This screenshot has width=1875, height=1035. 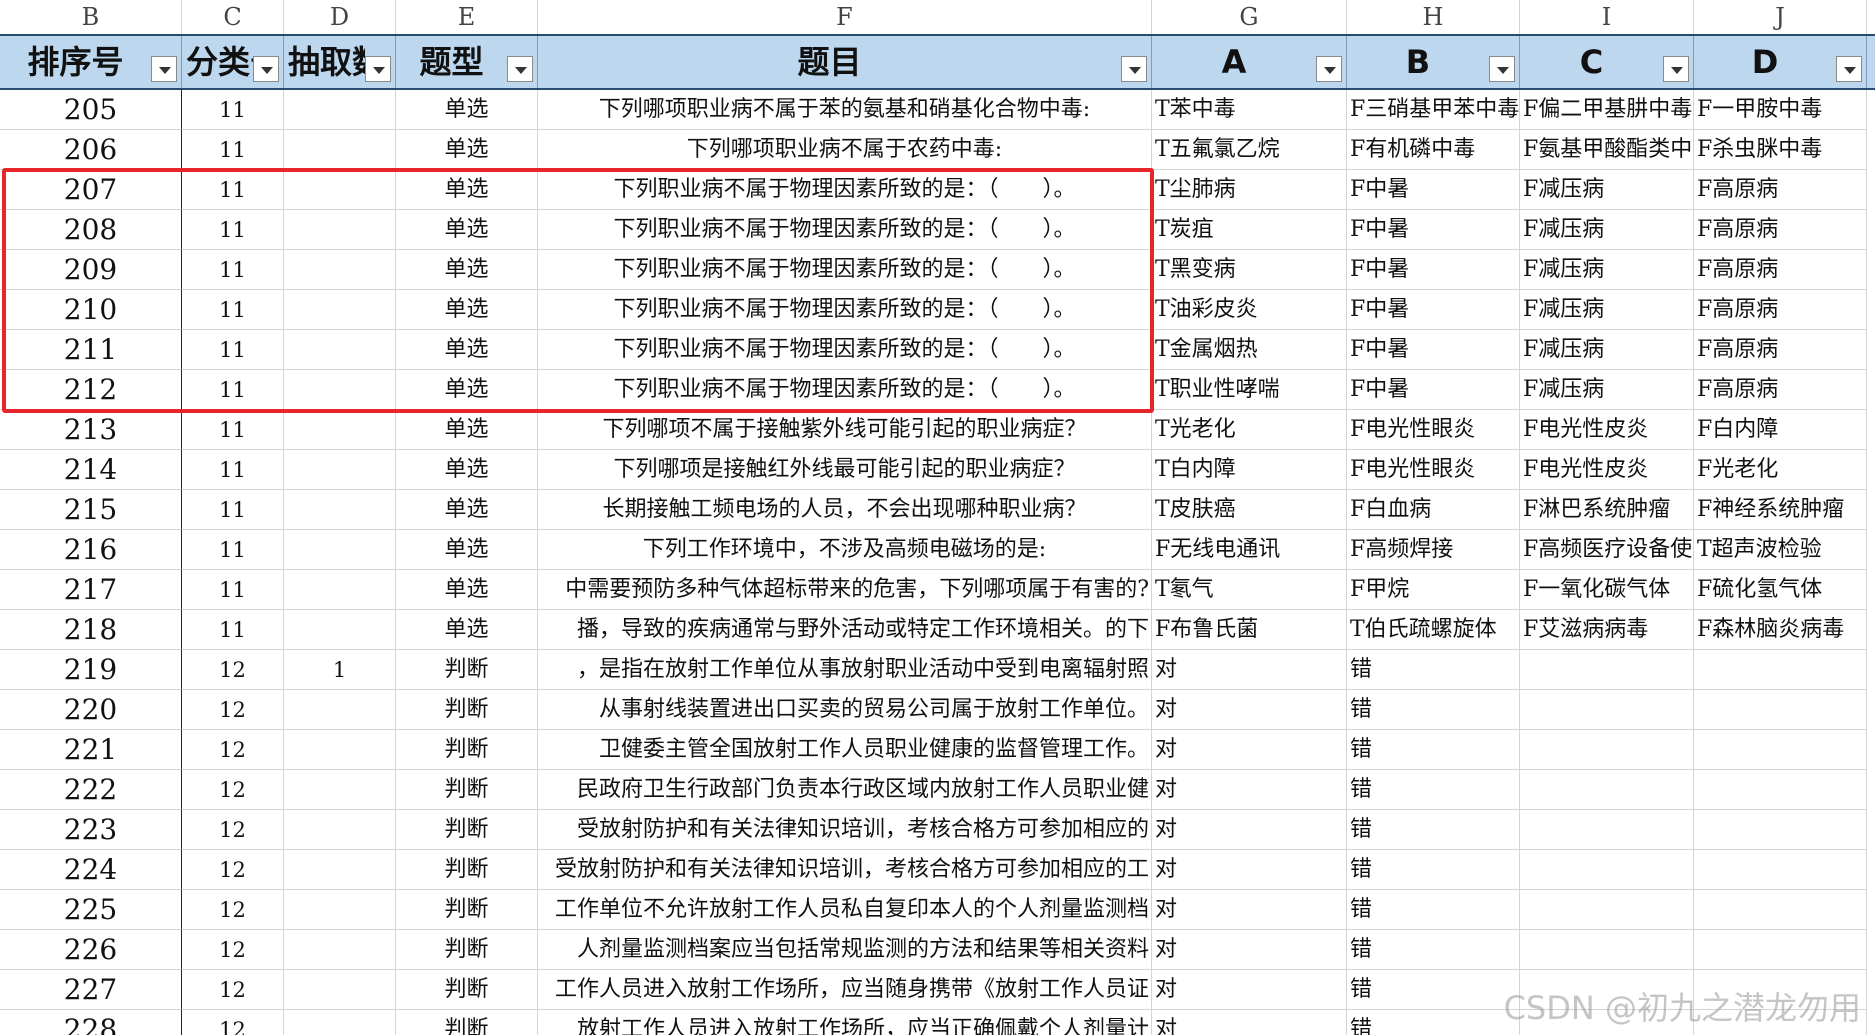 What do you see at coordinates (1607, 110) in the screenshot?
I see `cell-option-c: F偏二甲基肼中毒` at bounding box center [1607, 110].